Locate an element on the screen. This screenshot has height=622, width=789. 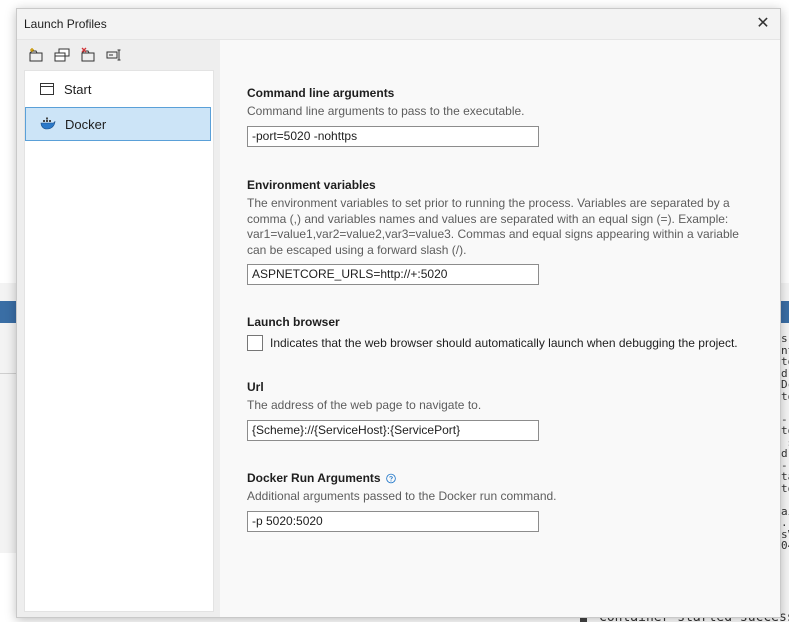
close-button: ✕ is located at coordinates (763, 24).